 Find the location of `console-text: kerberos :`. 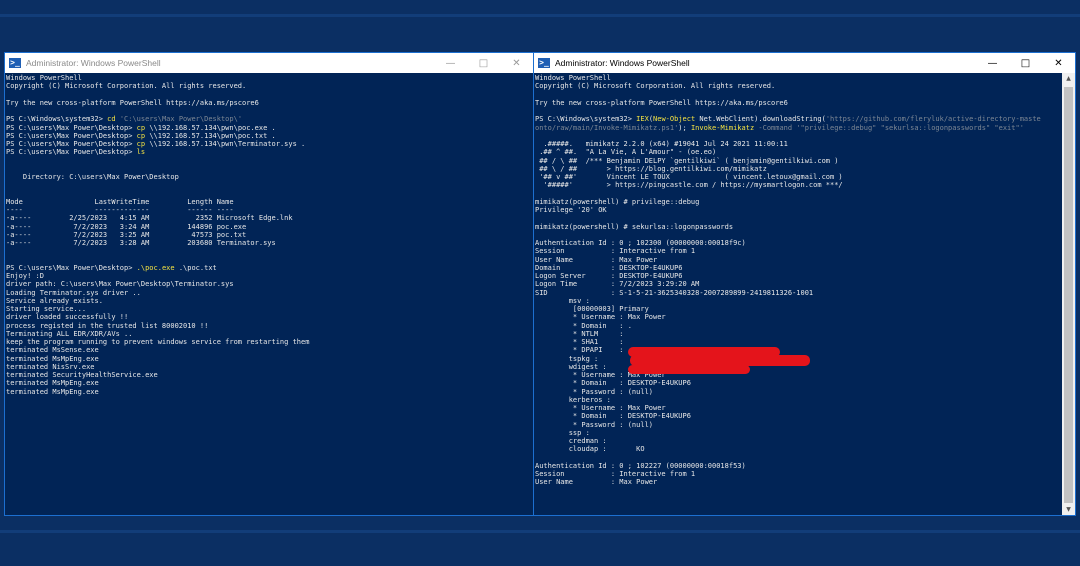

console-text: kerberos : is located at coordinates (573, 399).